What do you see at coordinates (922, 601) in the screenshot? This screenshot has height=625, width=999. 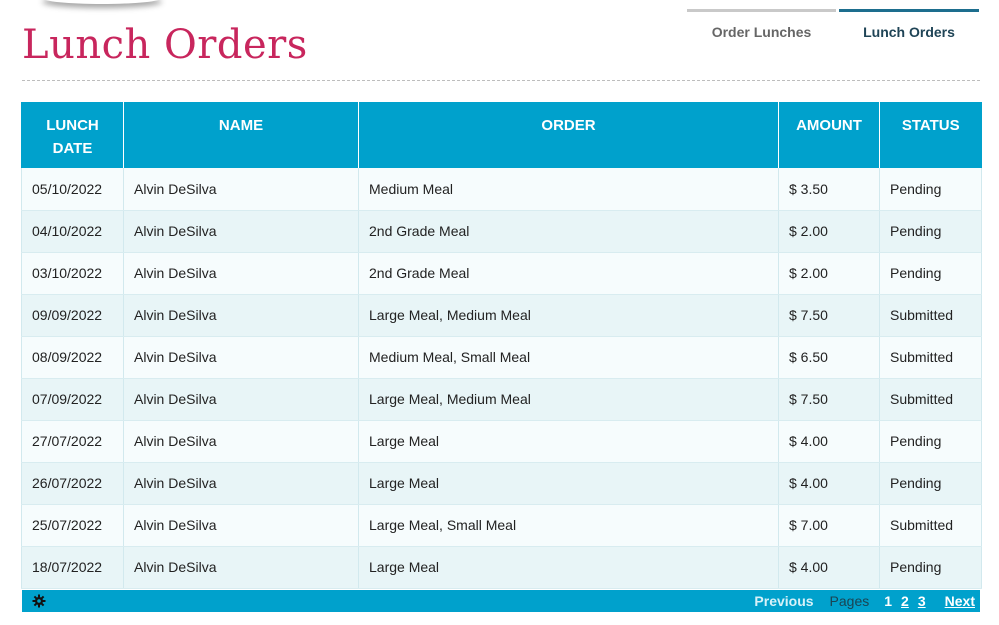 I see `page-3-link: 3` at bounding box center [922, 601].